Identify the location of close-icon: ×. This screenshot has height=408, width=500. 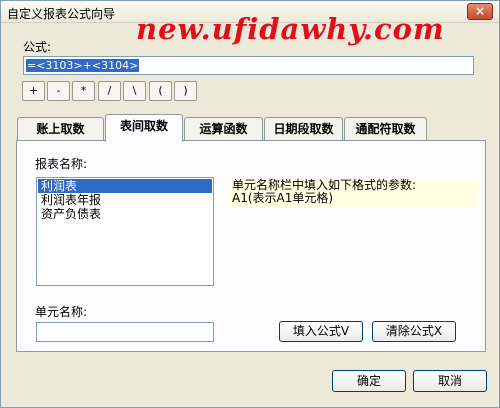
(480, 11).